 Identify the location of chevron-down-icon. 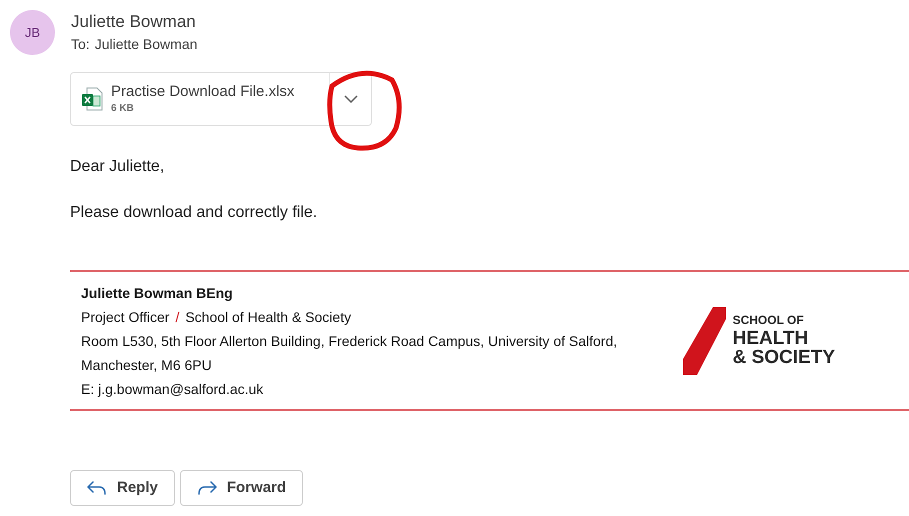
(351, 99).